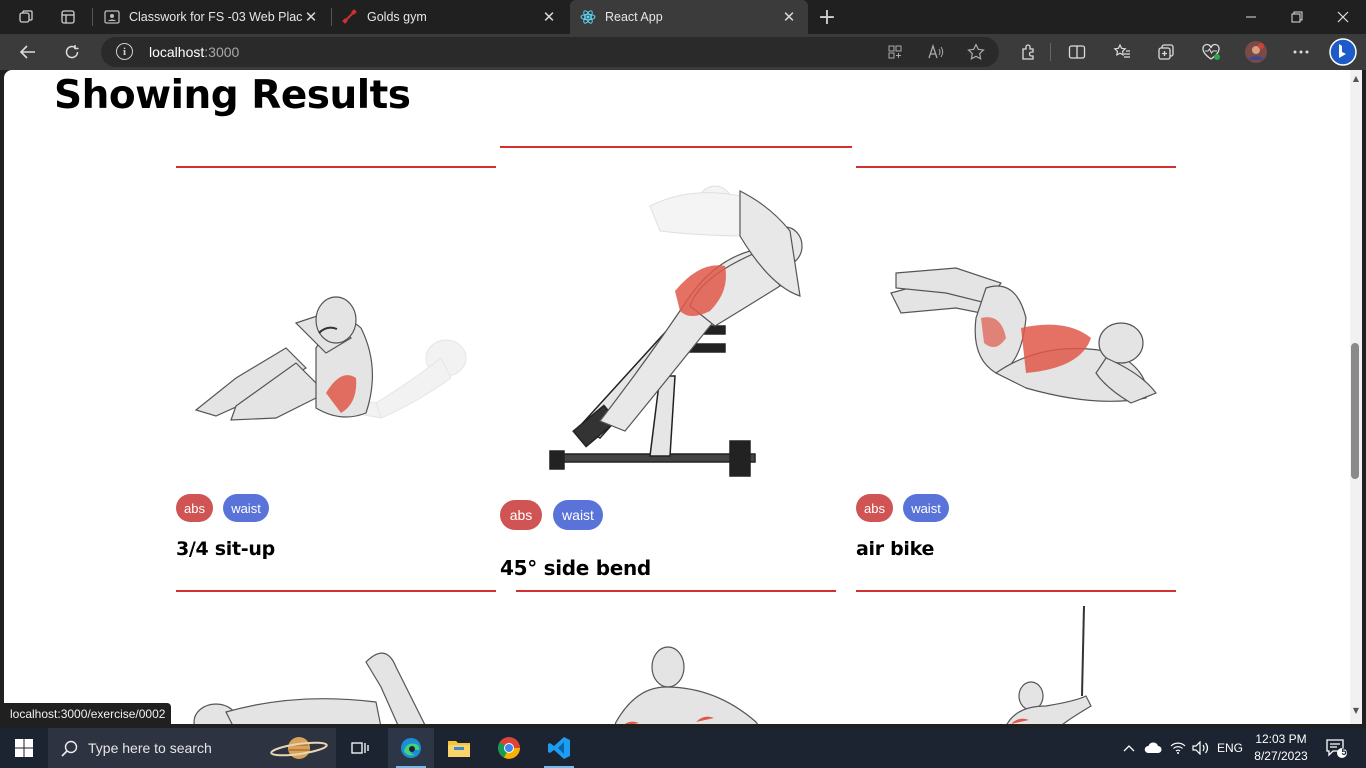 The height and width of the screenshot is (768, 1366). I want to click on taskbar-edge-icon, so click(411, 748).